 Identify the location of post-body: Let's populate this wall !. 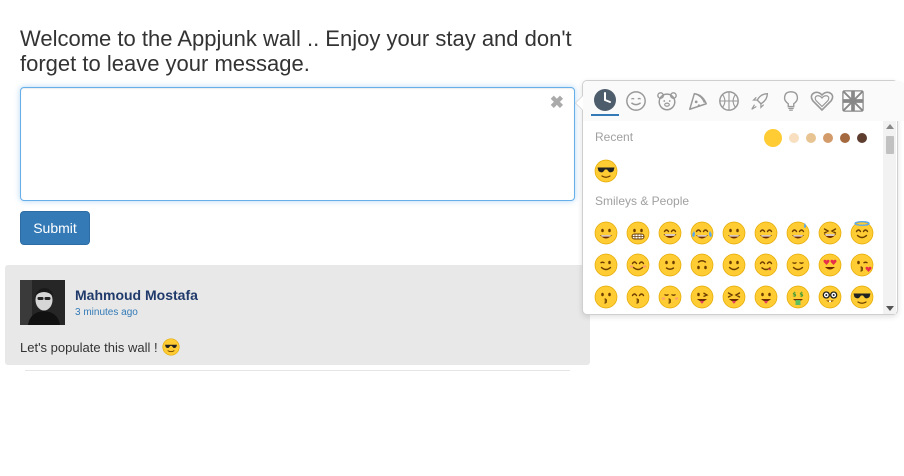
(100, 347).